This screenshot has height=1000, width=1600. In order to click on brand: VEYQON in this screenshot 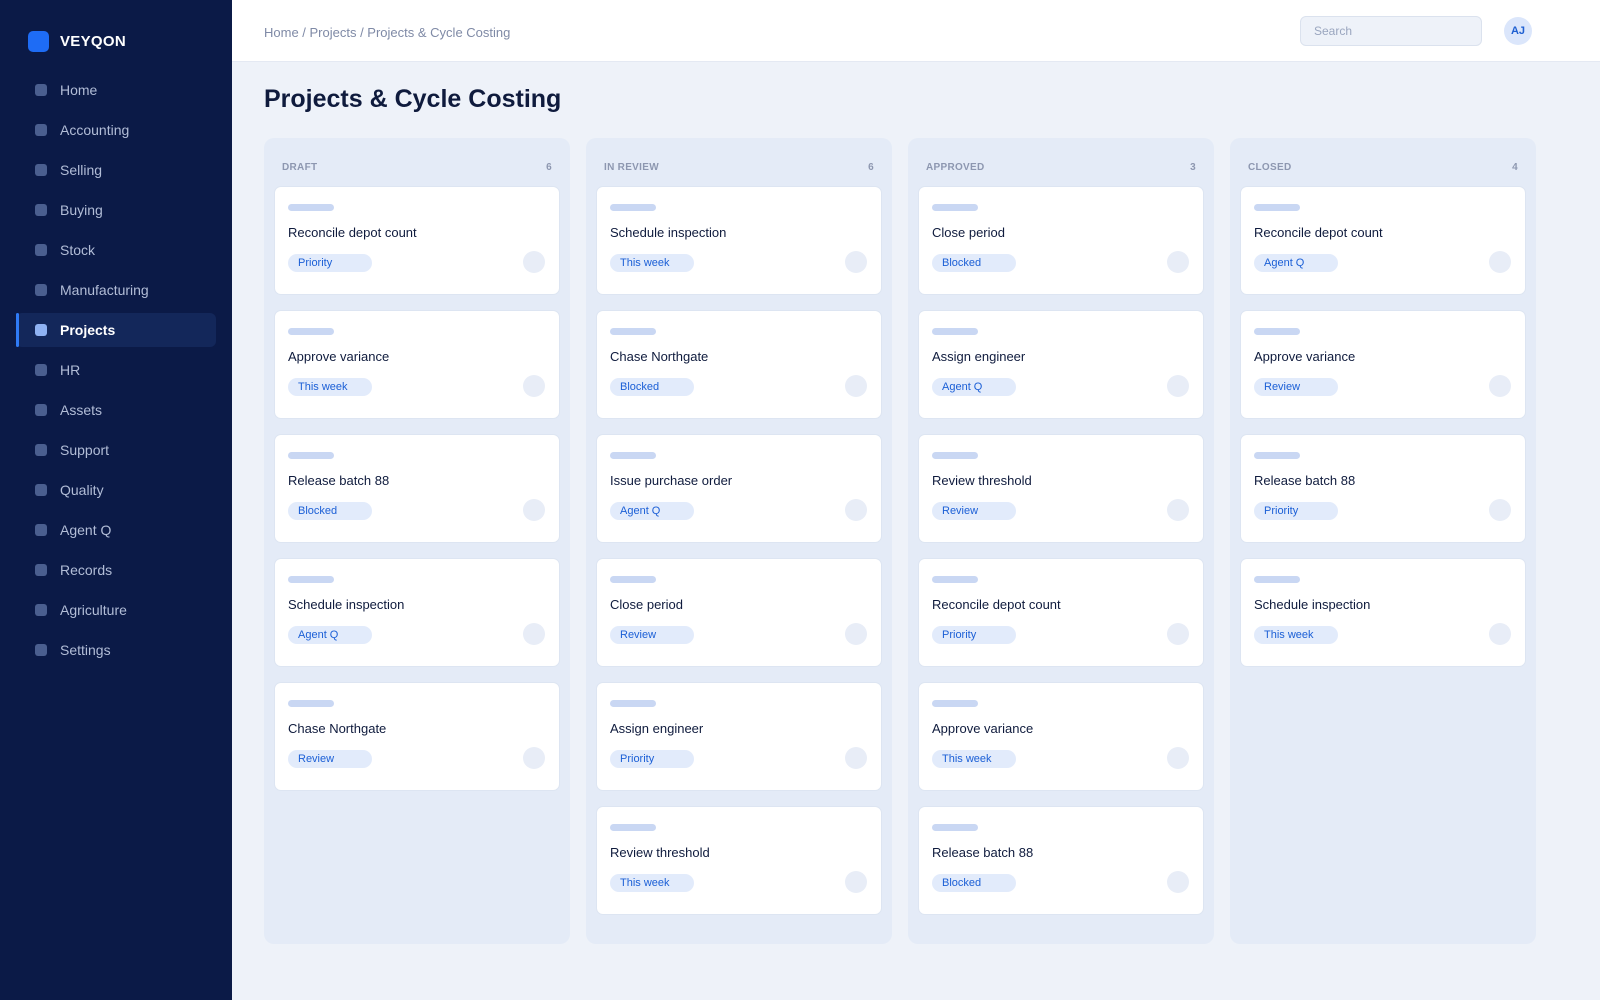, I will do `click(77, 41)`.